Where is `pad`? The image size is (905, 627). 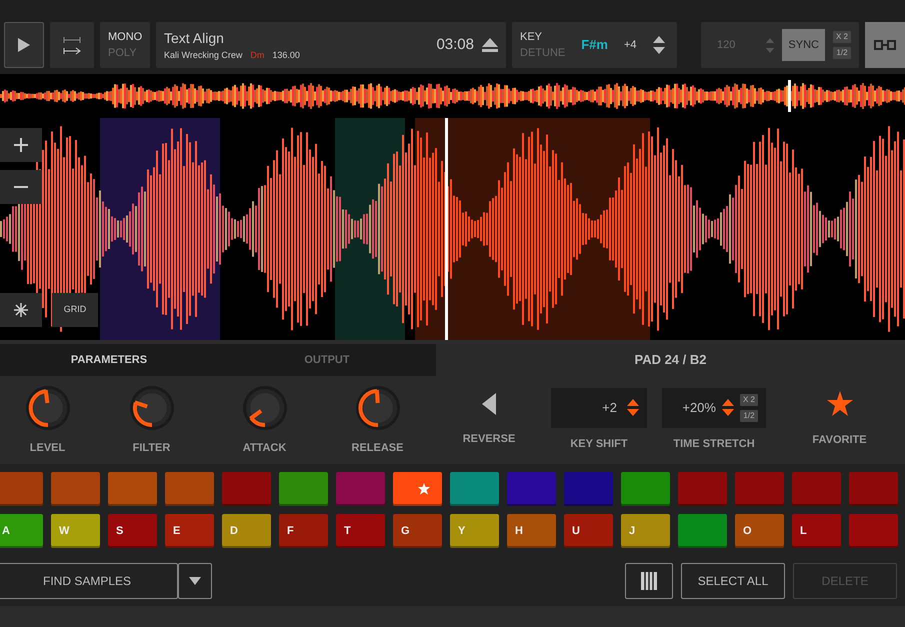 pad is located at coordinates (417, 489).